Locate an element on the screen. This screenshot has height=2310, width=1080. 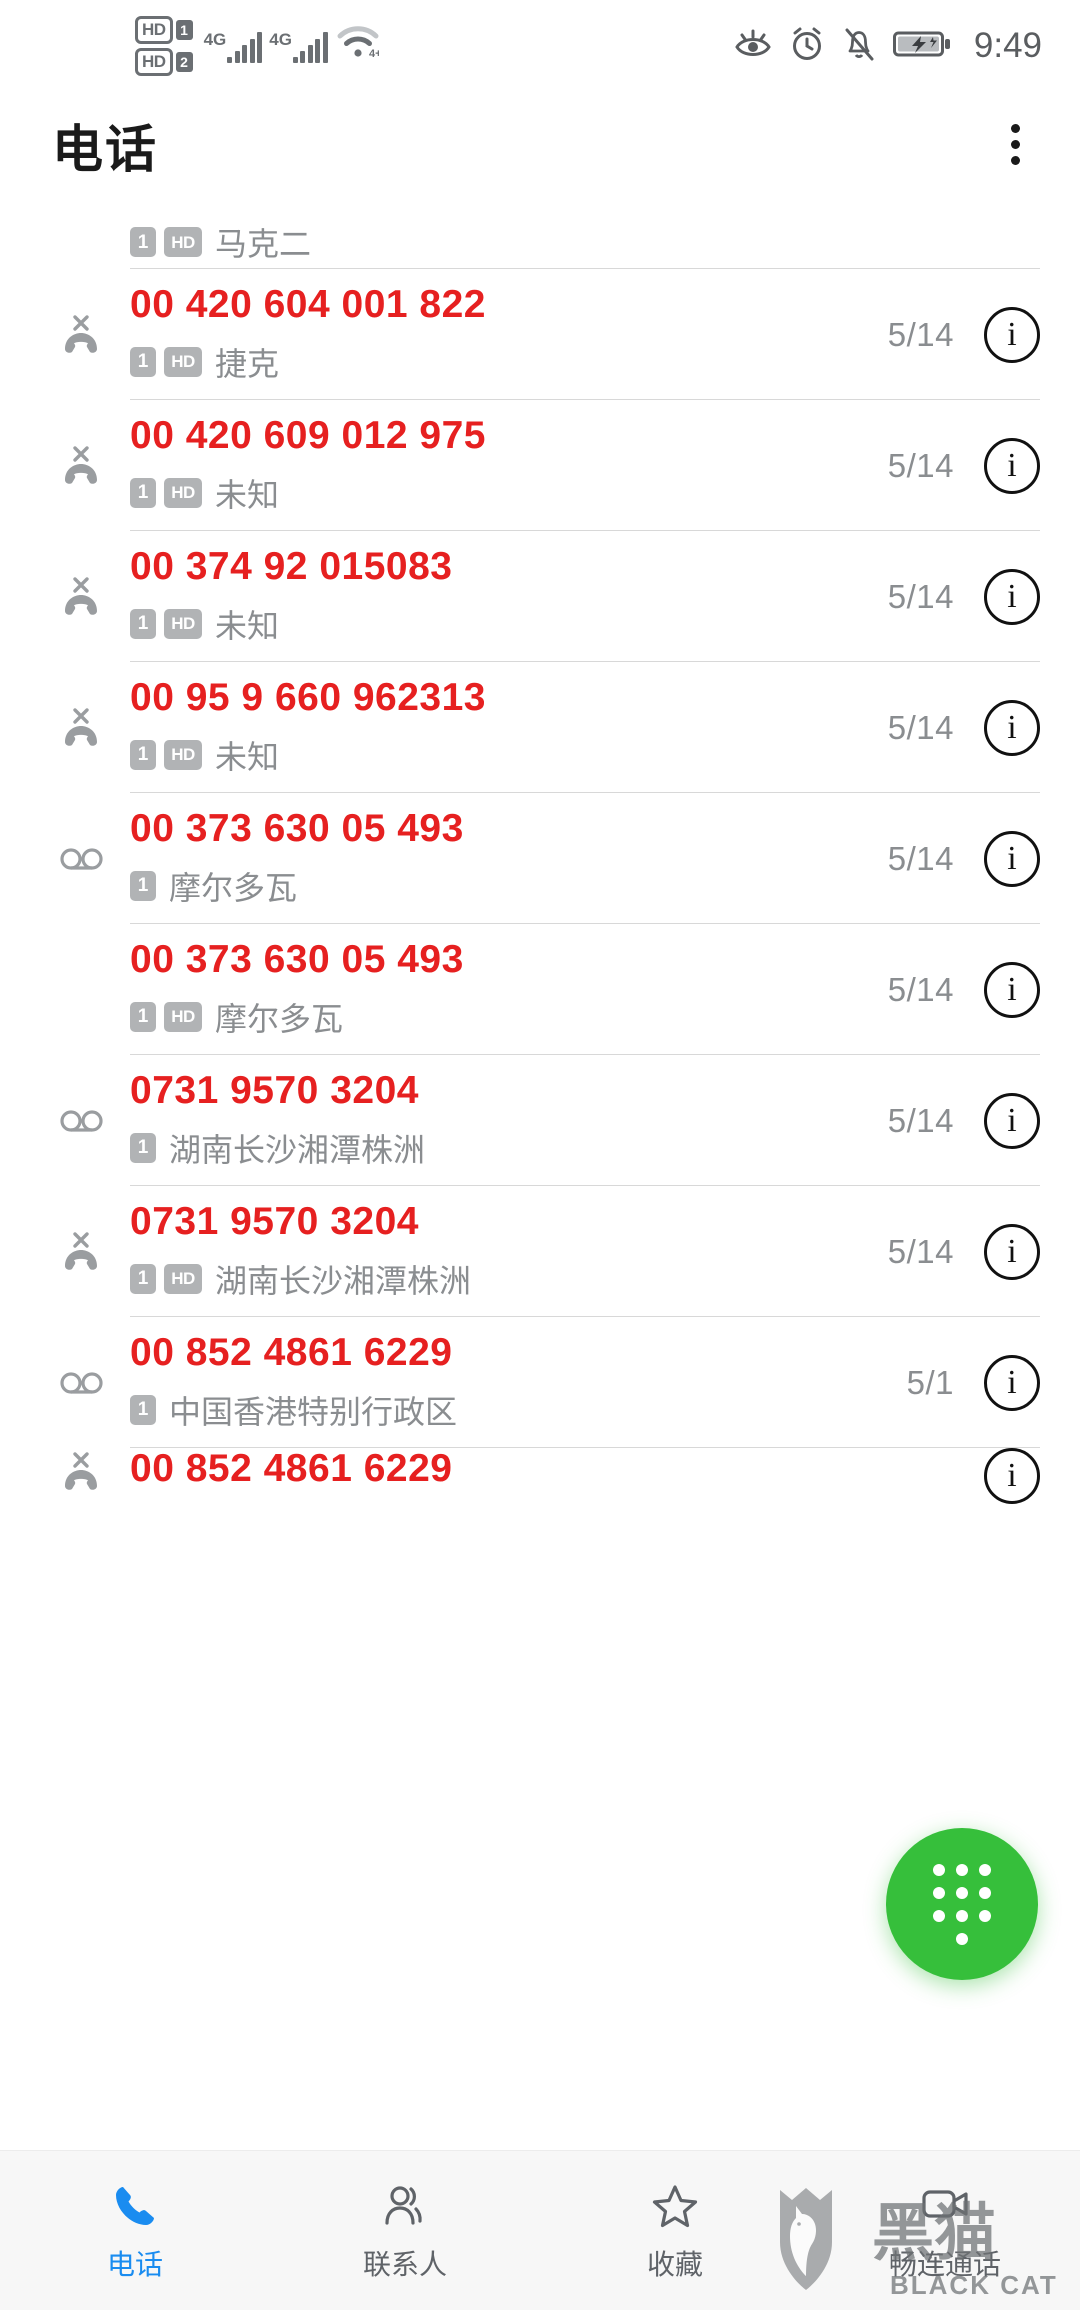
page-title: 电话 is located at coordinates (105, 149).